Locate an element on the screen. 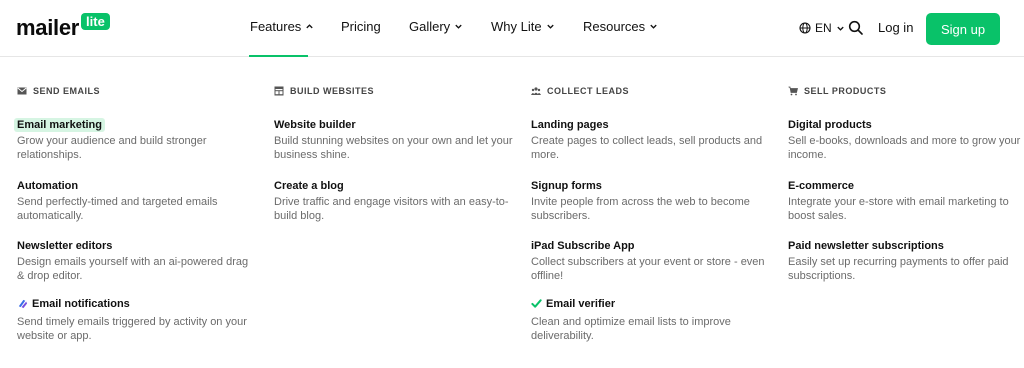 The image size is (1024, 368). menu-item-title: Website builder is located at coordinates (315, 125).